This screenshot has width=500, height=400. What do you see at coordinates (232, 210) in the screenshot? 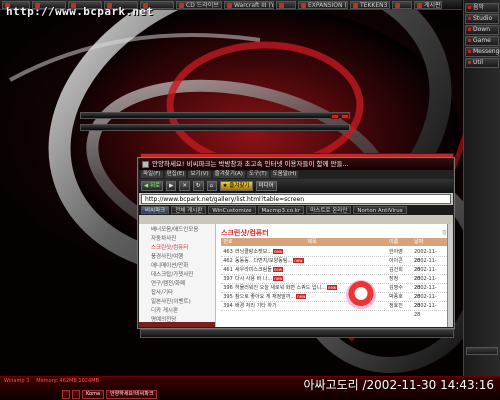
I see `link-wincustomize: WinCustomize` at bounding box center [232, 210].